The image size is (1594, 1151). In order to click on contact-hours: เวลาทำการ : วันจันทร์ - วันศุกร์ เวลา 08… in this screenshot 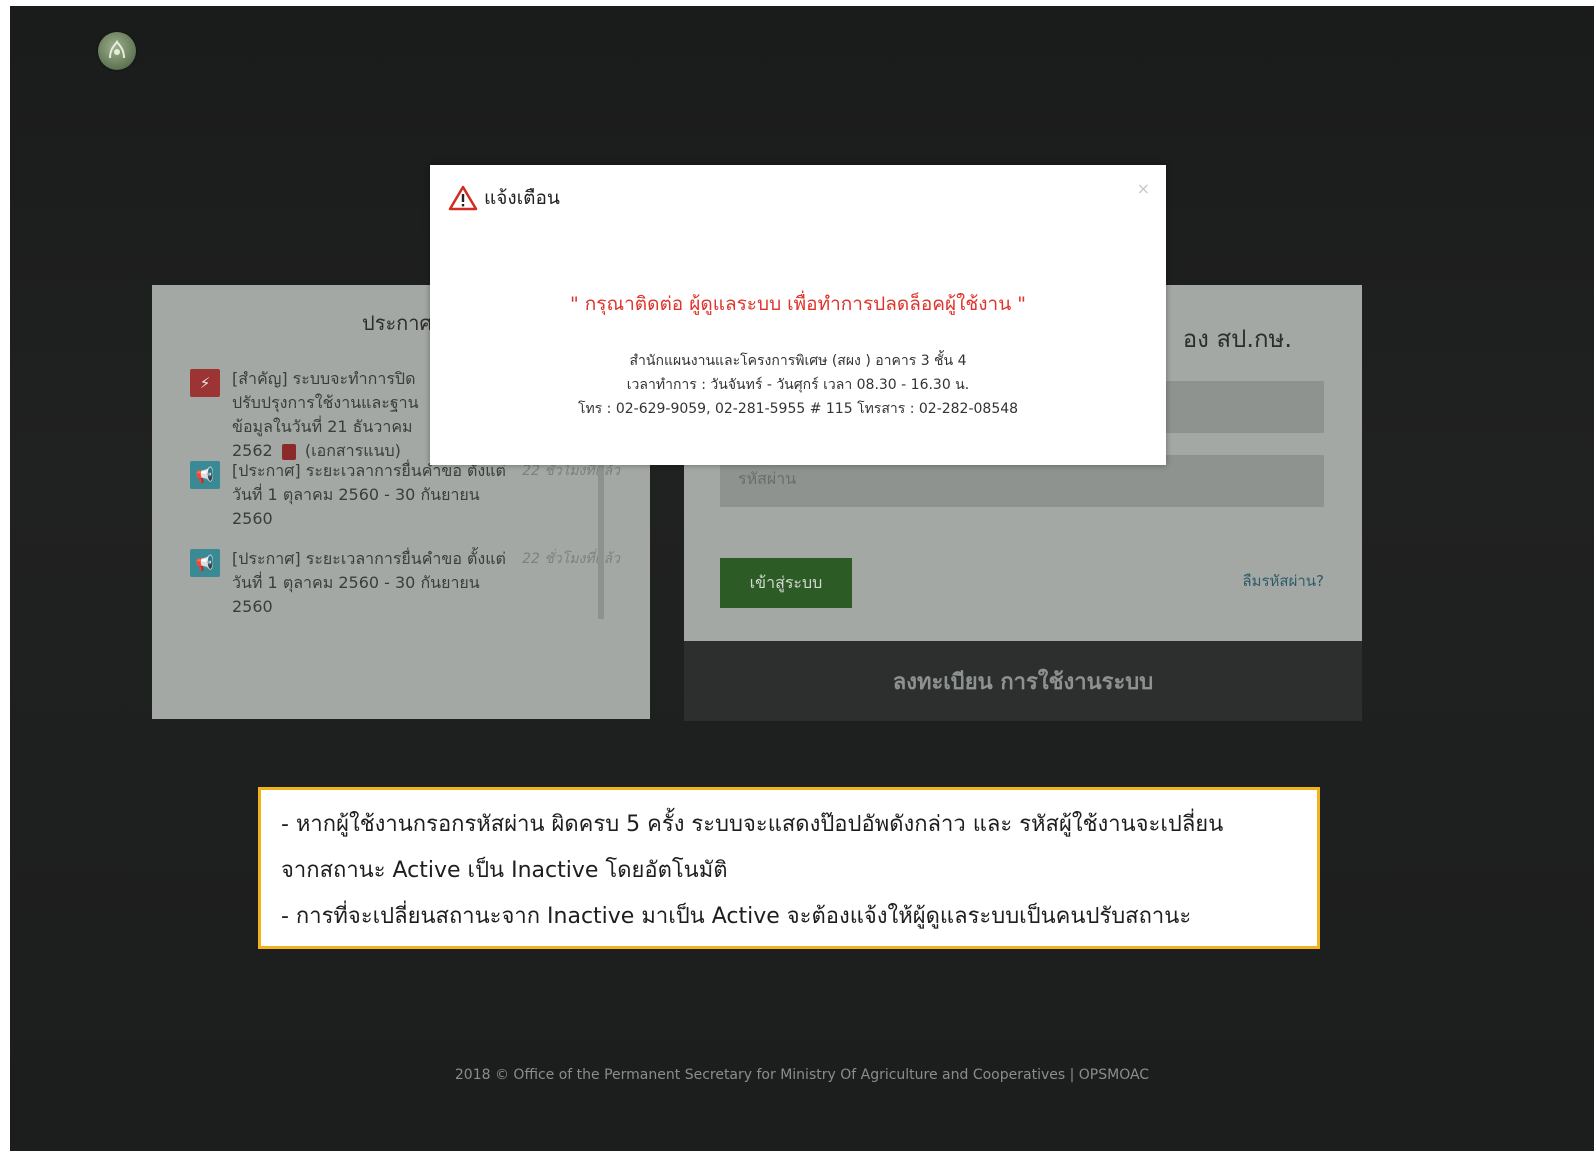, I will do `click(798, 385)`.